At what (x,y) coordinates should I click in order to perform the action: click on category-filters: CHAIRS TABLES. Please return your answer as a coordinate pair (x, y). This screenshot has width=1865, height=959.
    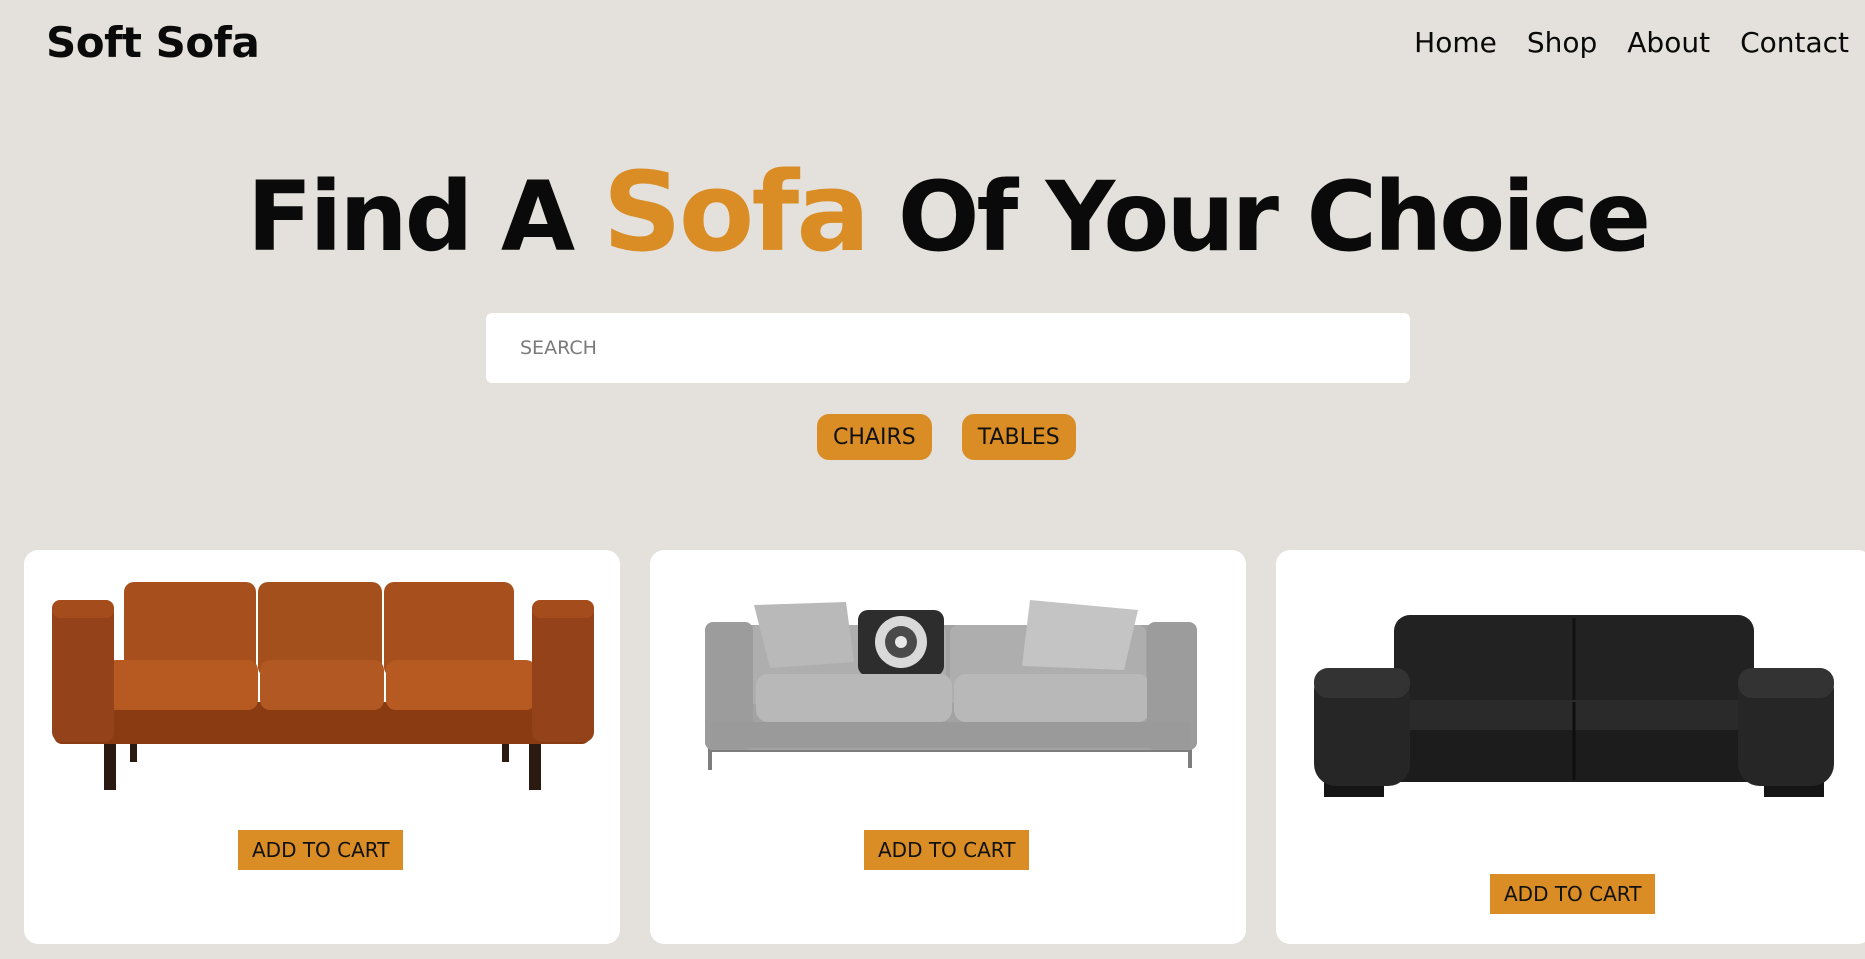
    Looking at the image, I should click on (946, 437).